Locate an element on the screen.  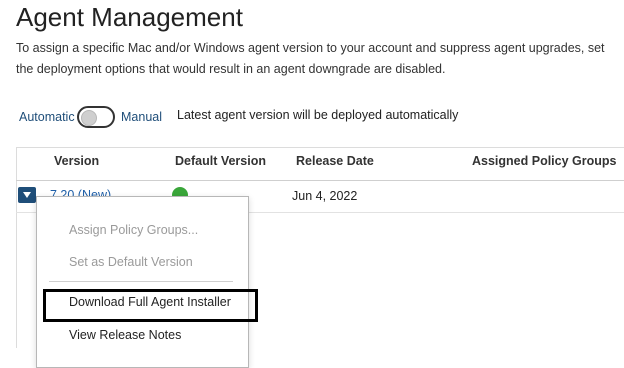
menu-divider is located at coordinates (141, 281).